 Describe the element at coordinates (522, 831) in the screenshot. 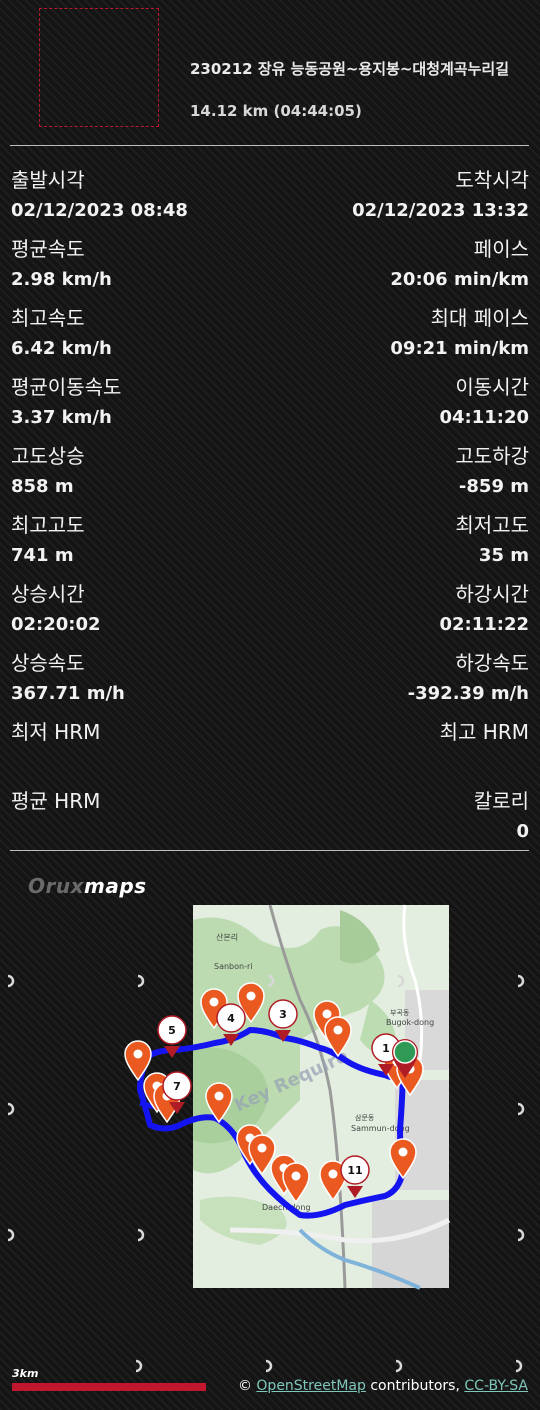

I see `value-calories: 0` at that location.